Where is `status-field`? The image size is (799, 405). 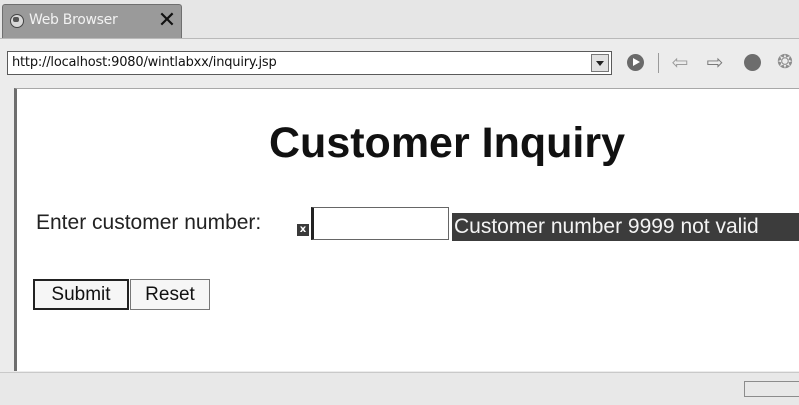 status-field is located at coordinates (771, 389).